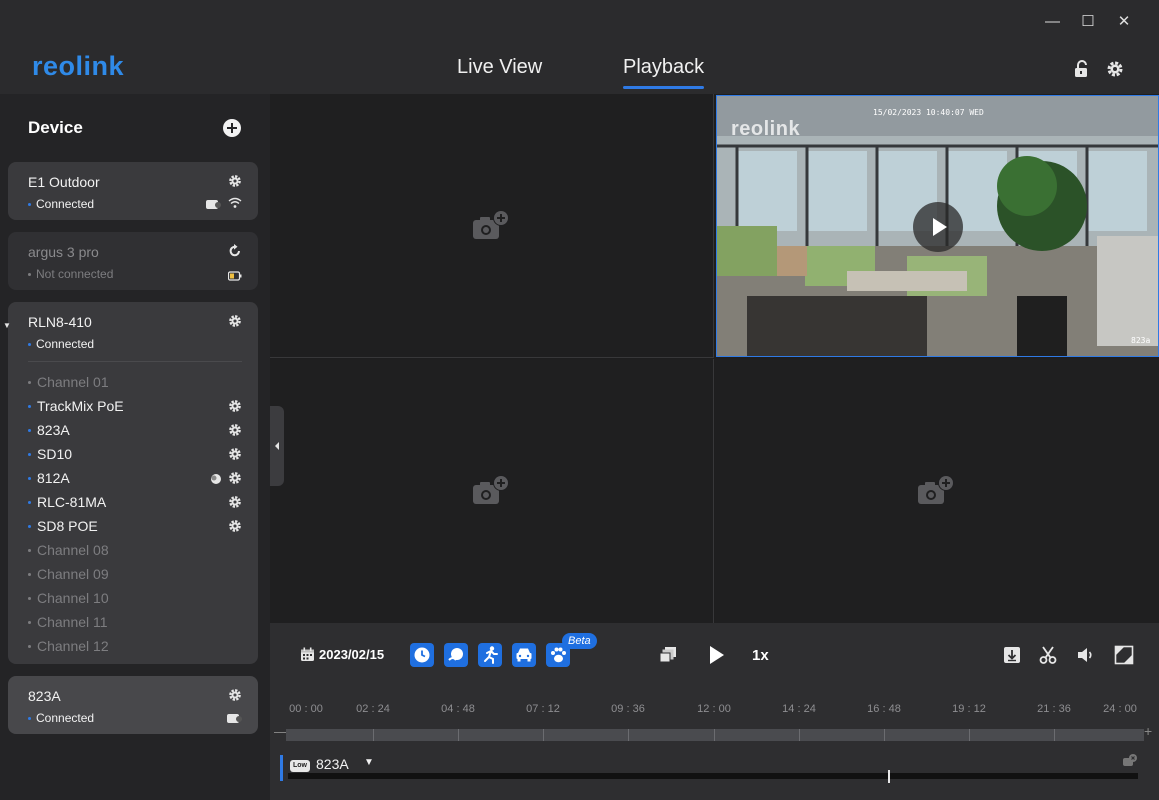 This screenshot has height=800, width=1159. I want to click on channel-item: Channel 12, so click(135, 646).